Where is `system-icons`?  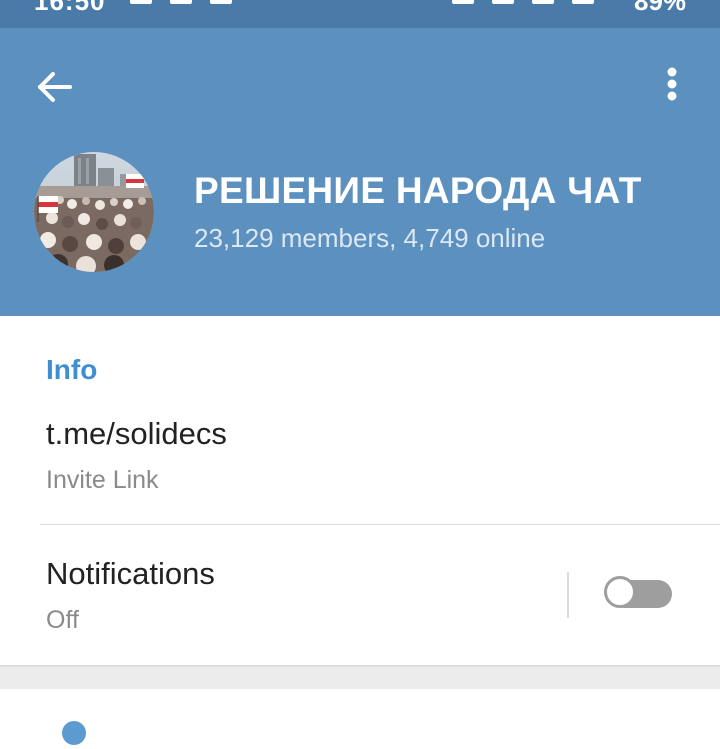 system-icons is located at coordinates (523, 2).